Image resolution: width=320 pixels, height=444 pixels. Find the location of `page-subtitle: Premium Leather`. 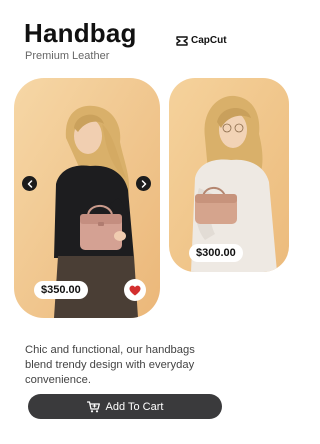

page-subtitle: Premium Leather is located at coordinates (67, 56).